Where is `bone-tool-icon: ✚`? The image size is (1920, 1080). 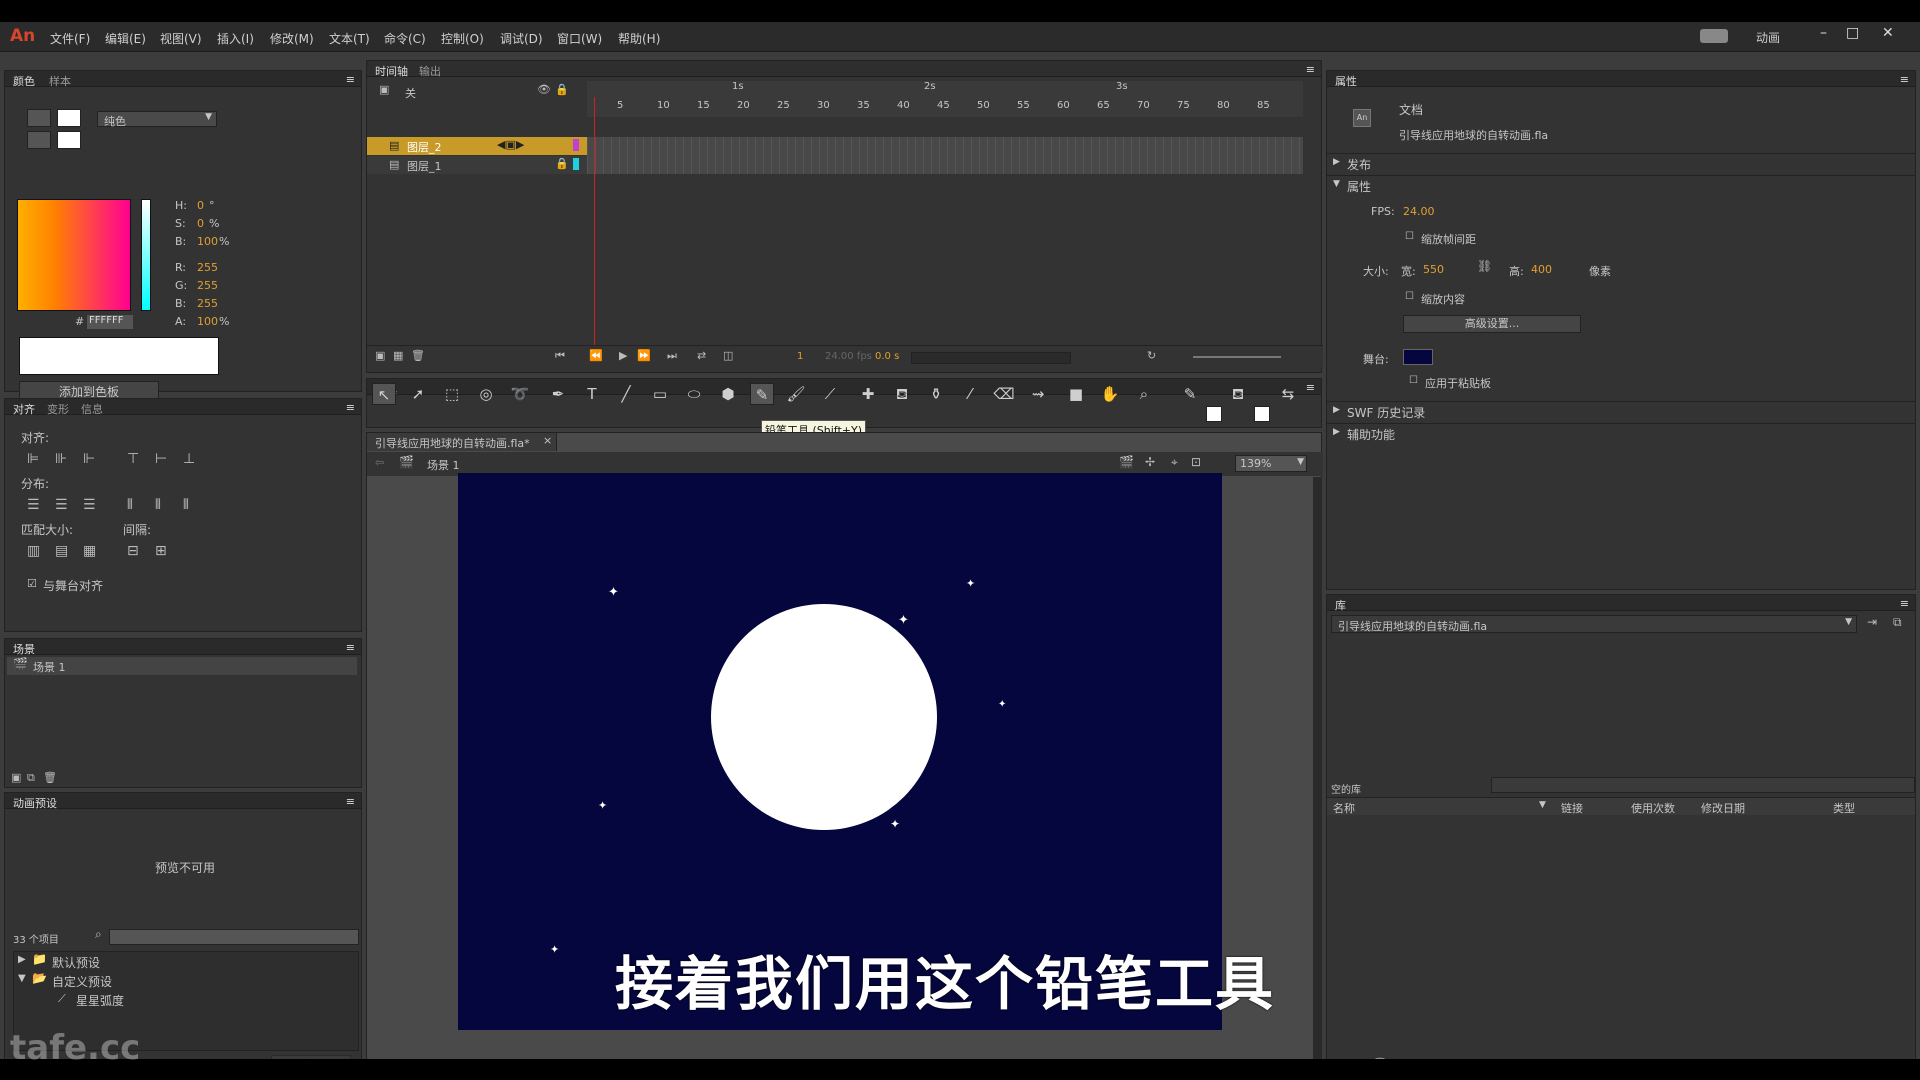
bone-tool-icon: ✚ is located at coordinates (868, 394).